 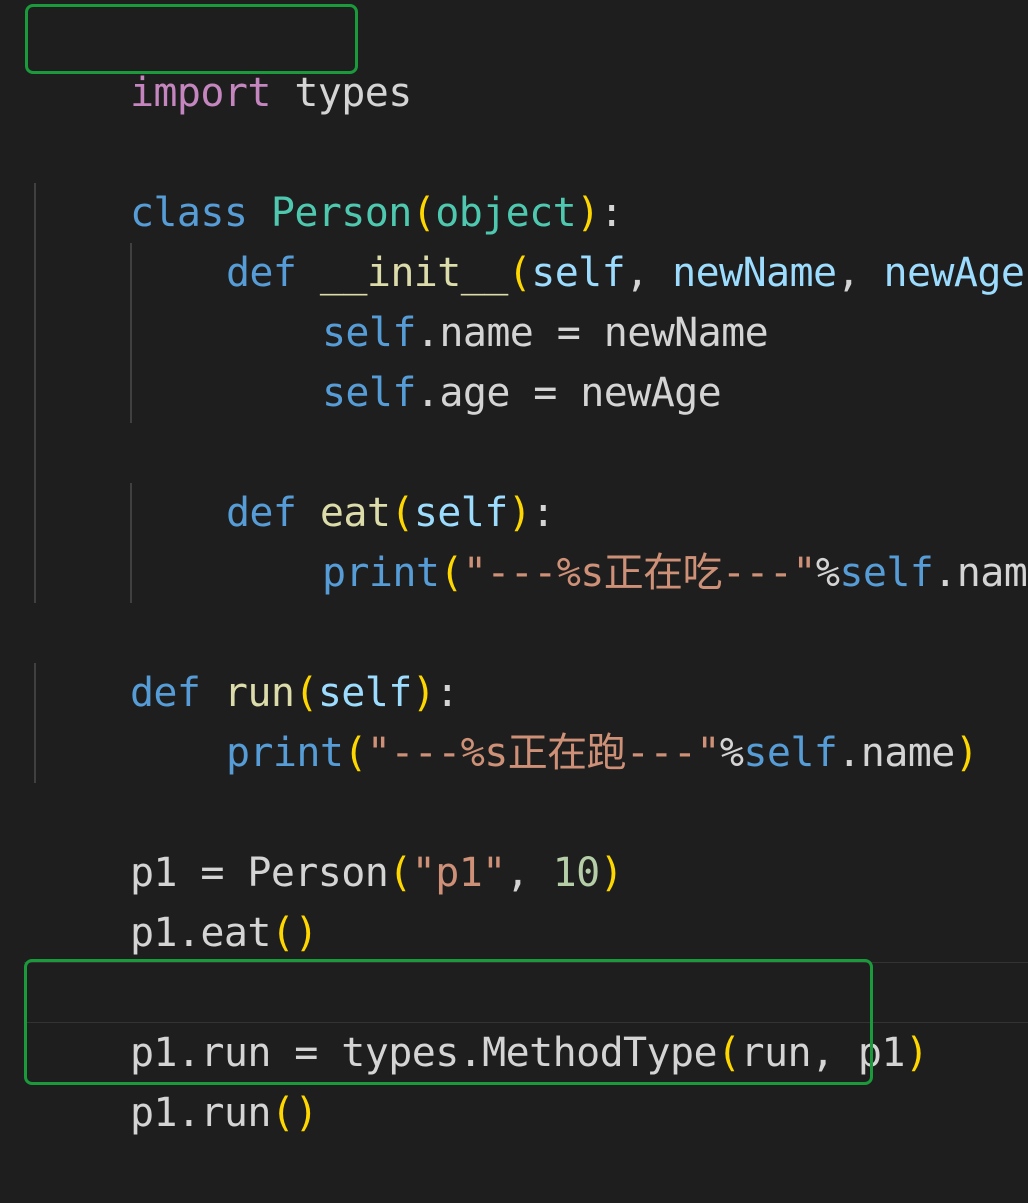 What do you see at coordinates (191, 39) in the screenshot?
I see `highlight-box-import` at bounding box center [191, 39].